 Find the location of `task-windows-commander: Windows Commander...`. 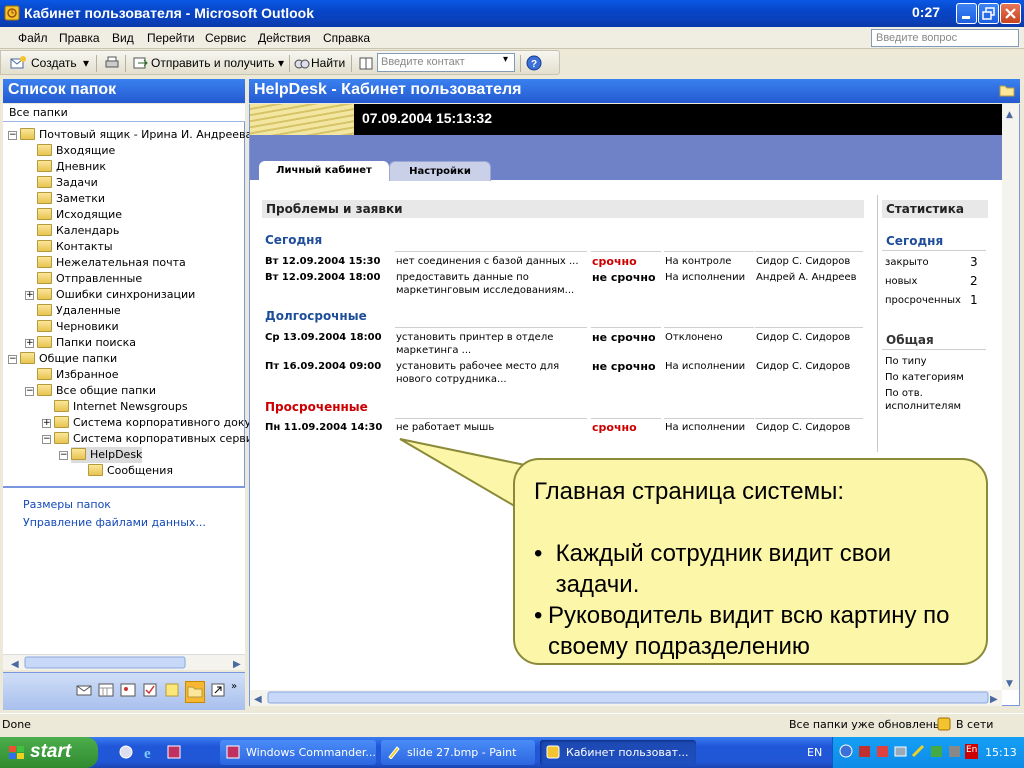

task-windows-commander: Windows Commander... is located at coordinates (298, 752).